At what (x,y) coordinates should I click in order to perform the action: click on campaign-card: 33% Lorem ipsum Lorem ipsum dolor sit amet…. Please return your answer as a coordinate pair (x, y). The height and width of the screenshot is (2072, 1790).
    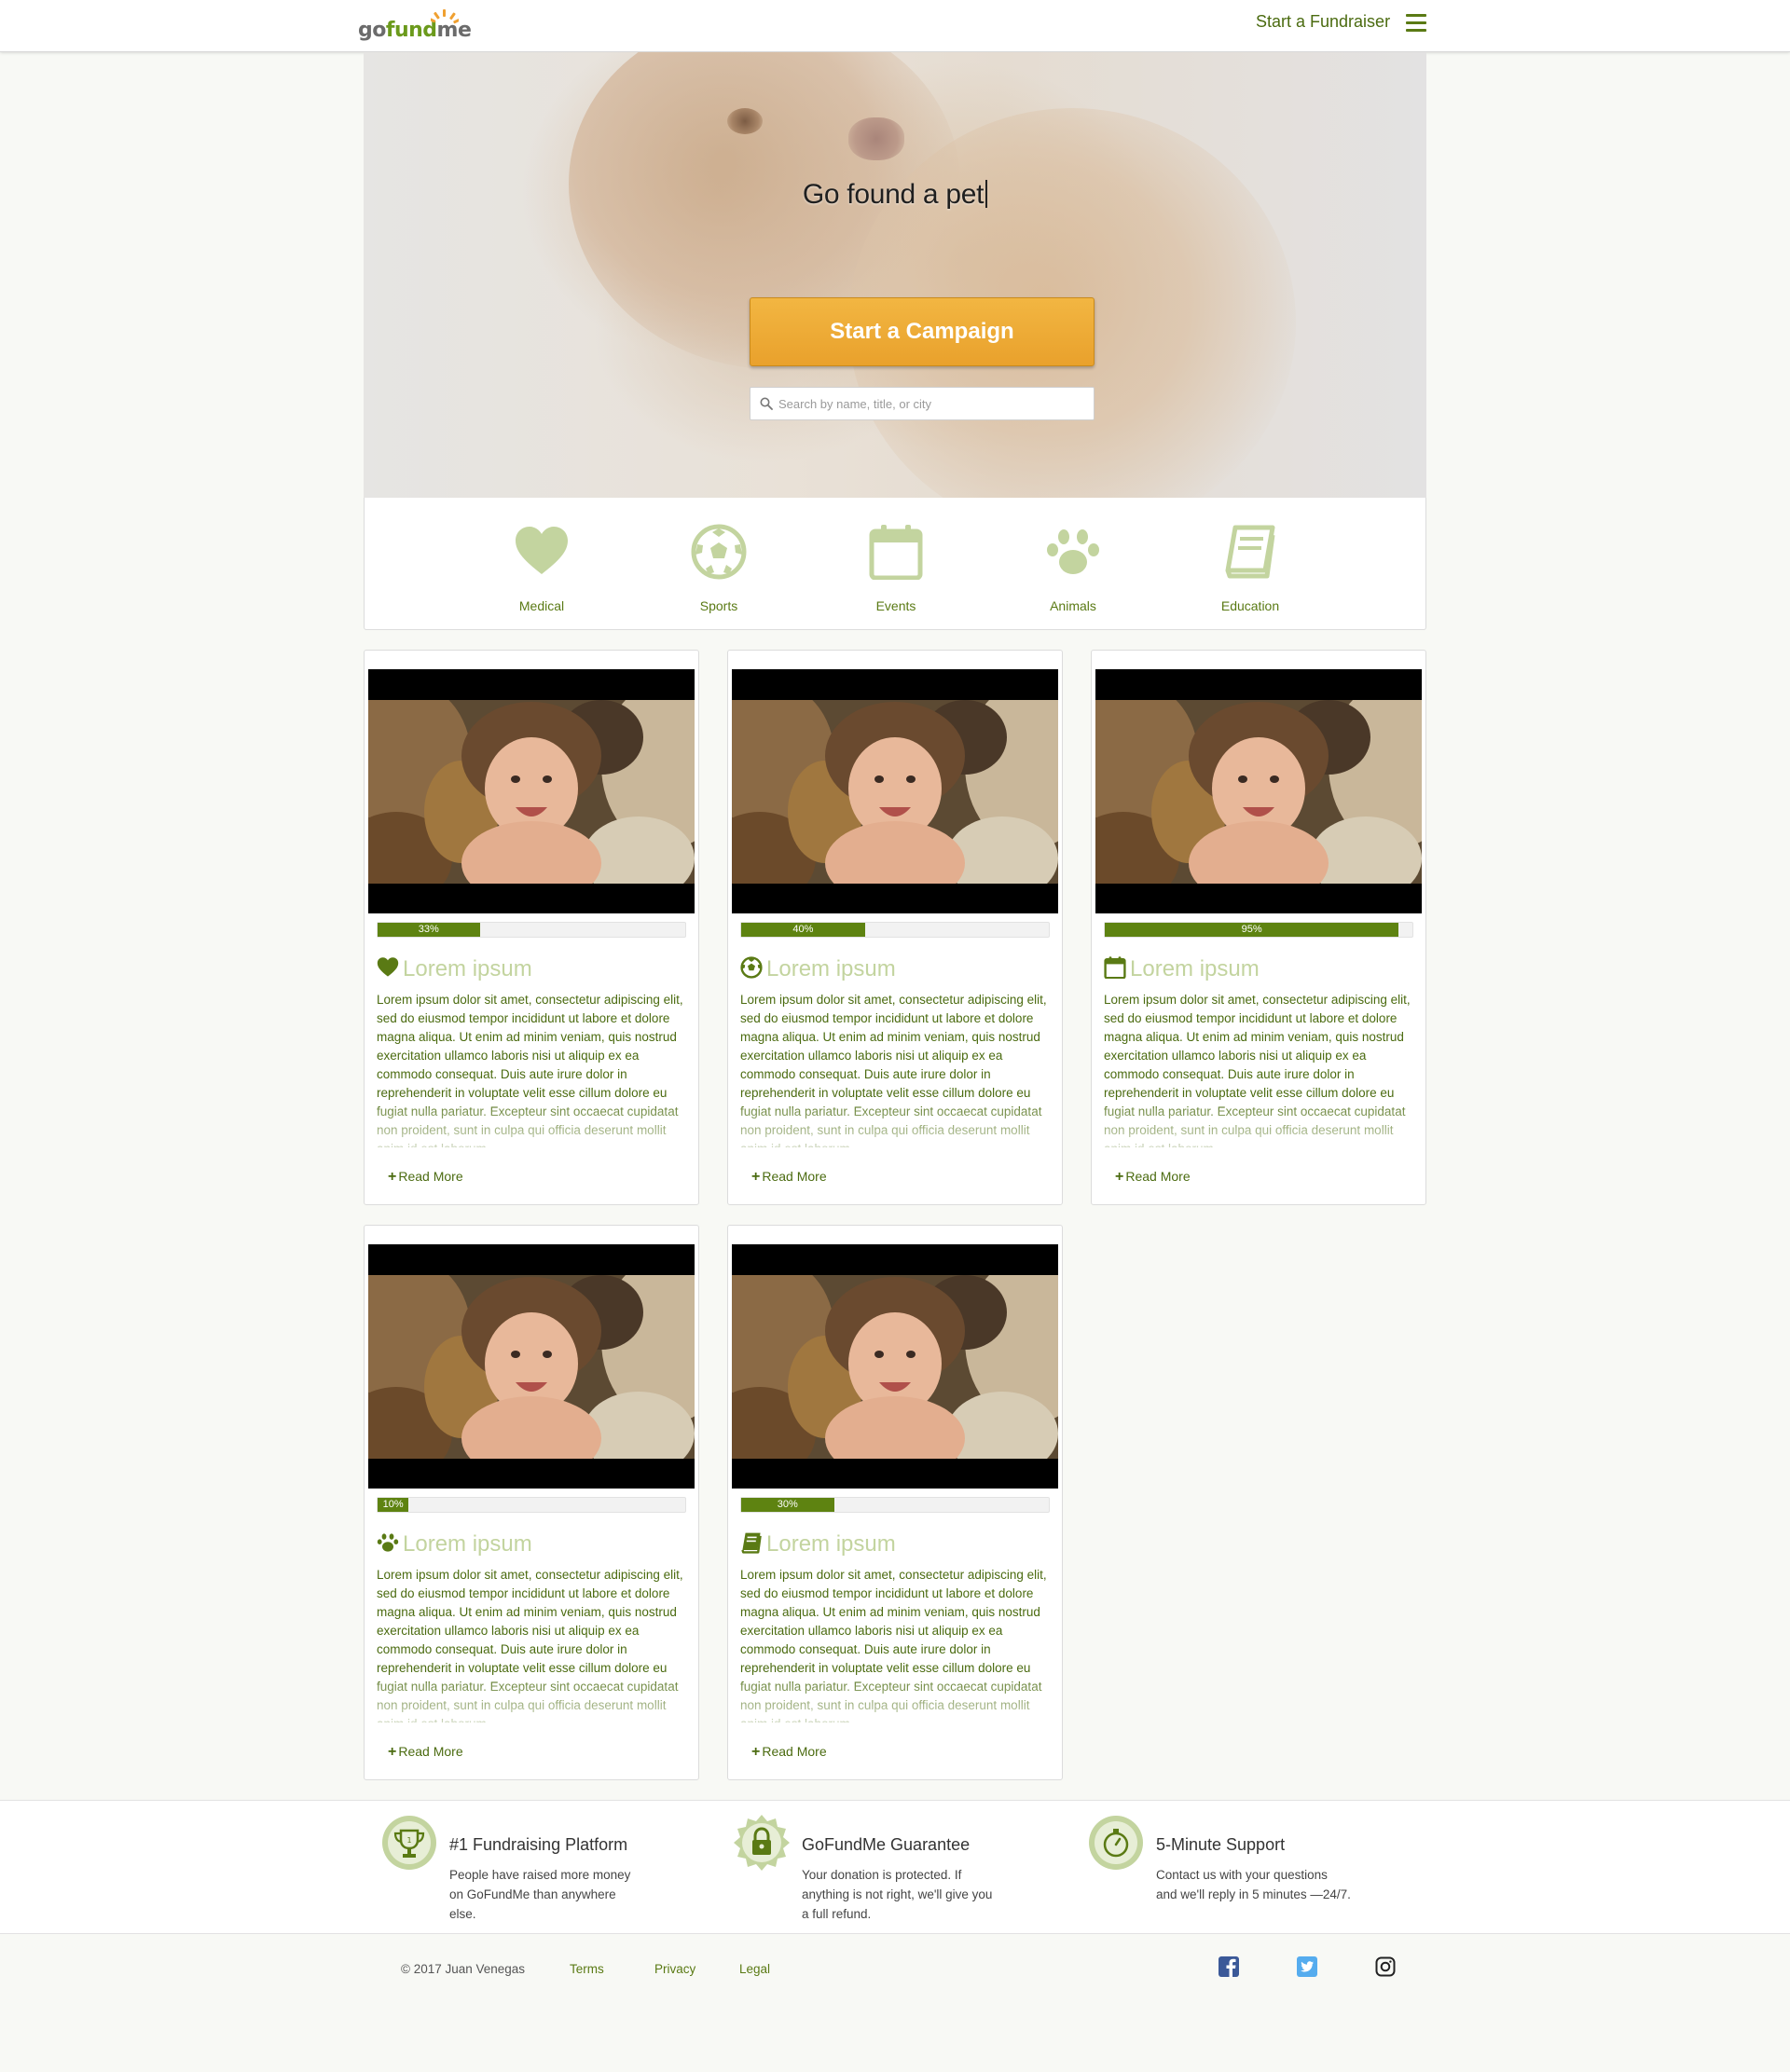
    Looking at the image, I should click on (531, 927).